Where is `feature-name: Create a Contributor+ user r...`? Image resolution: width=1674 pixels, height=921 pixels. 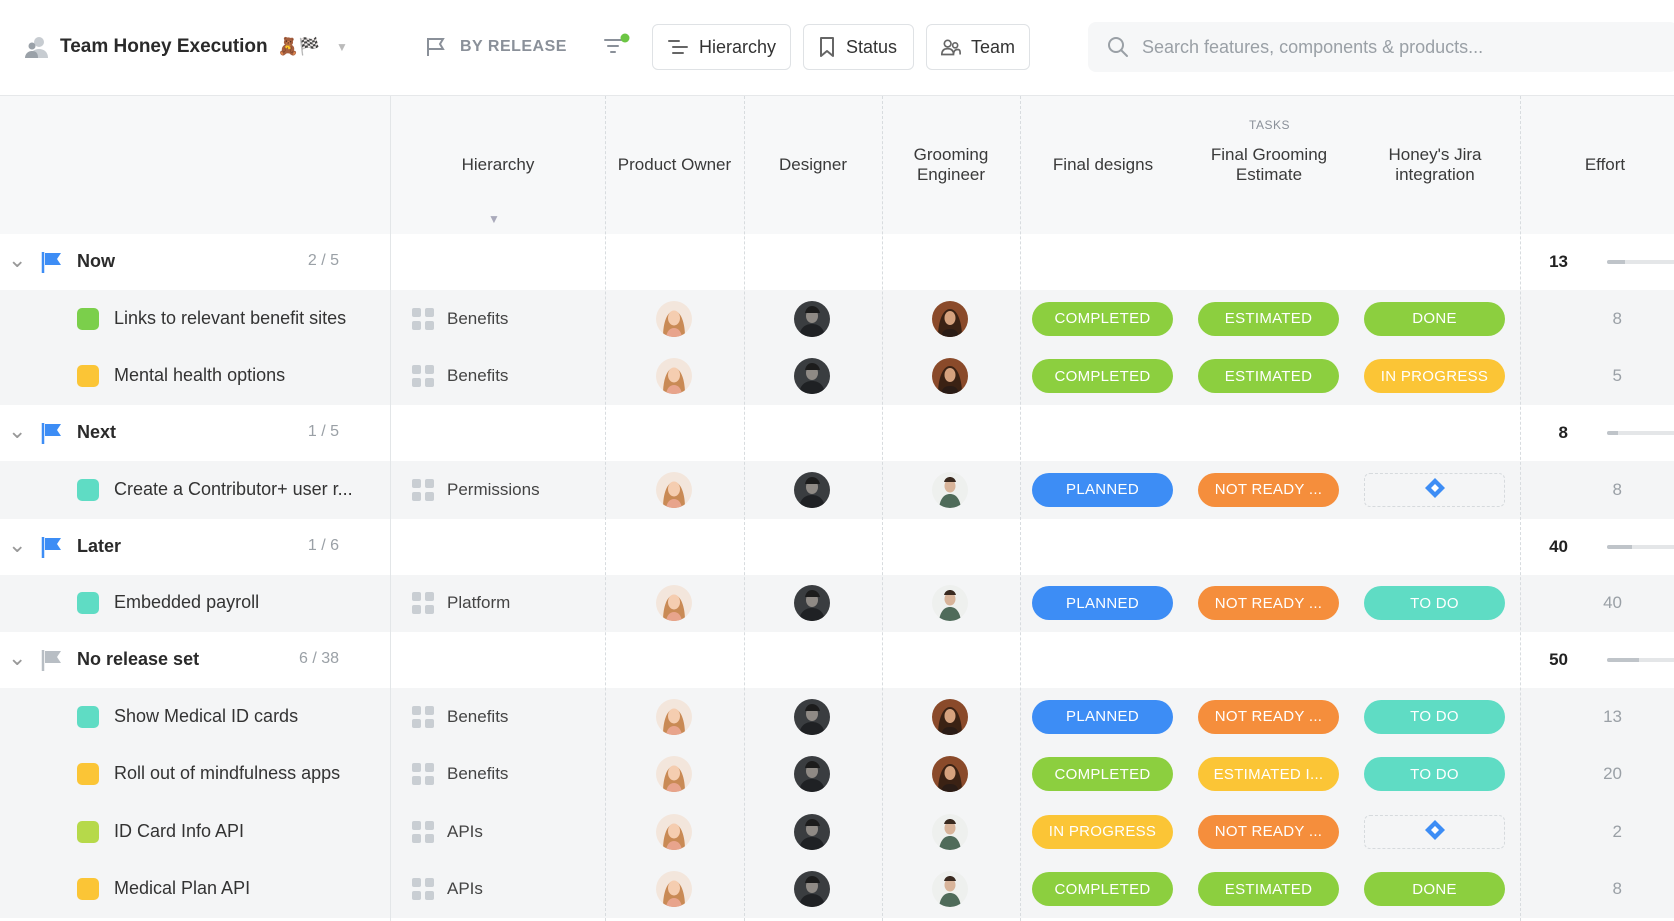 feature-name: Create a Contributor+ user r... is located at coordinates (233, 489).